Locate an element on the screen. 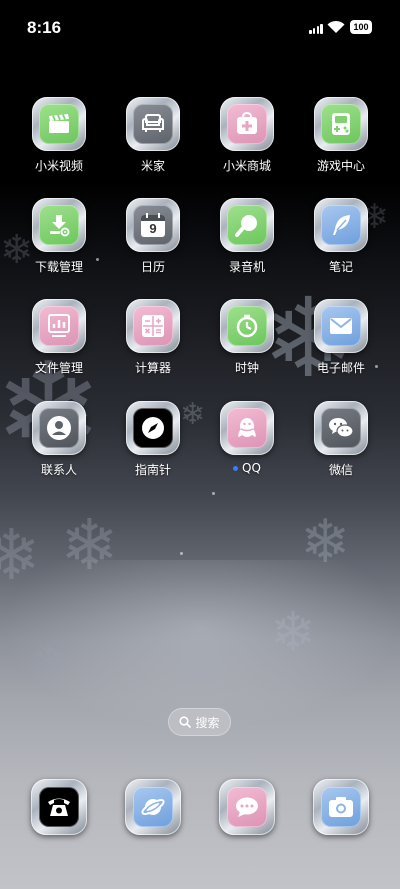 The width and height of the screenshot is (400, 889). dock-messages is located at coordinates (247, 807).